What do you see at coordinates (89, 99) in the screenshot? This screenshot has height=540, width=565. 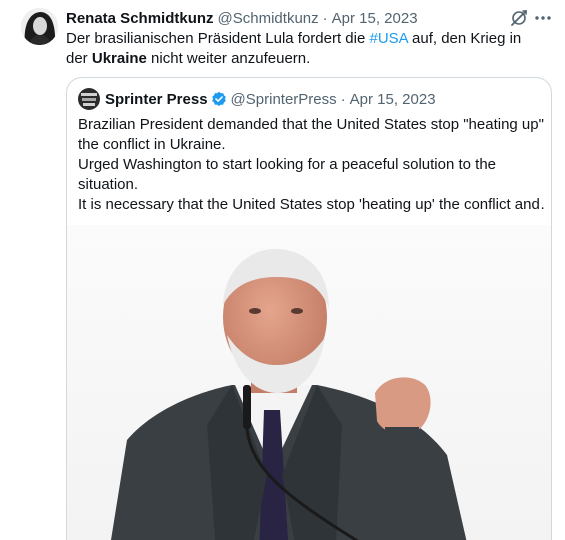 I see `quoted-author-avatar` at bounding box center [89, 99].